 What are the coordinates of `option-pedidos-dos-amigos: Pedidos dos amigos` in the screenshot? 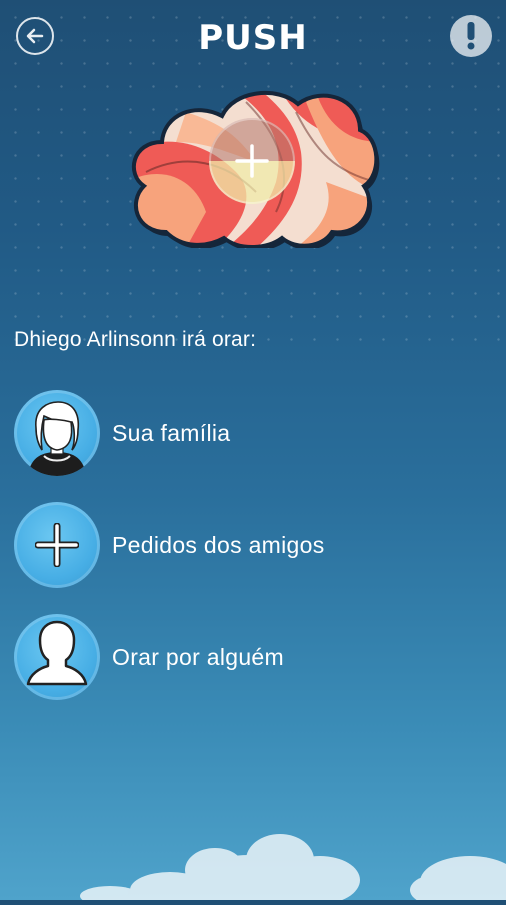 It's located at (254, 545).